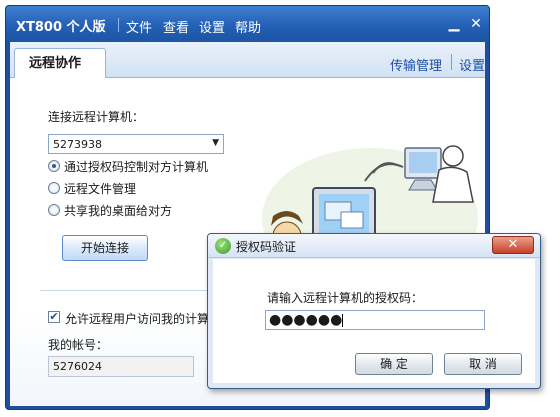 This screenshot has width=560, height=417. Describe the element at coordinates (513, 245) in the screenshot. I see `dialog-close-icon: ✕` at that location.